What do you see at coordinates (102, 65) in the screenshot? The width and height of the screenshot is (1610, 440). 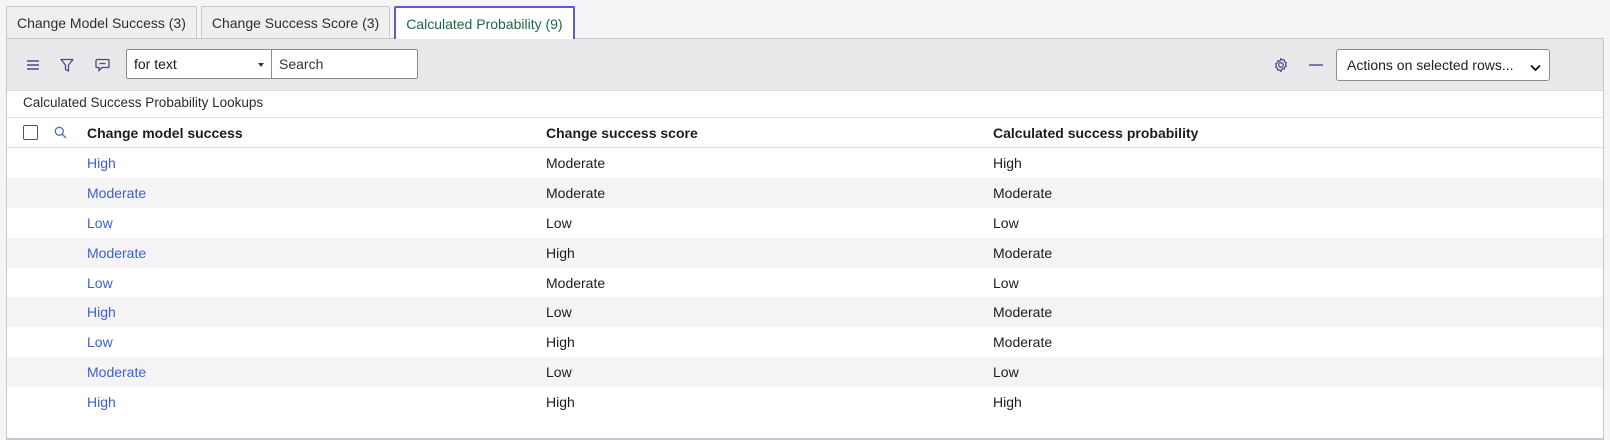 I see `speech-bubble-icon` at bounding box center [102, 65].